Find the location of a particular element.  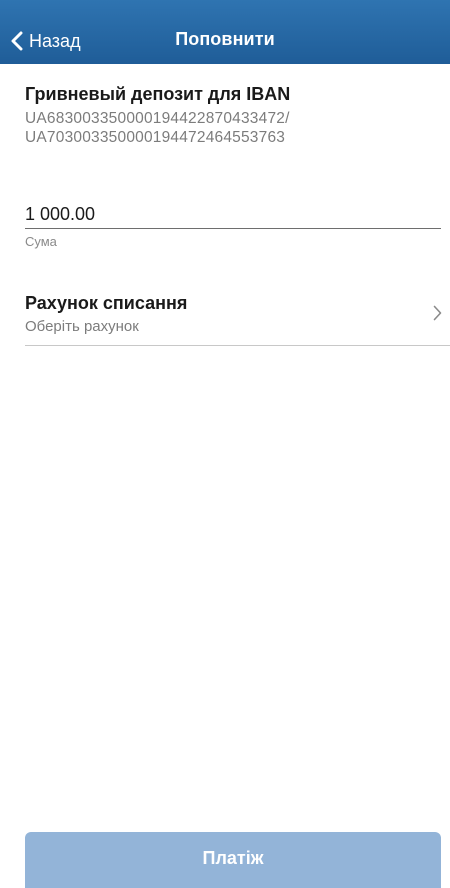

divider is located at coordinates (237, 345).